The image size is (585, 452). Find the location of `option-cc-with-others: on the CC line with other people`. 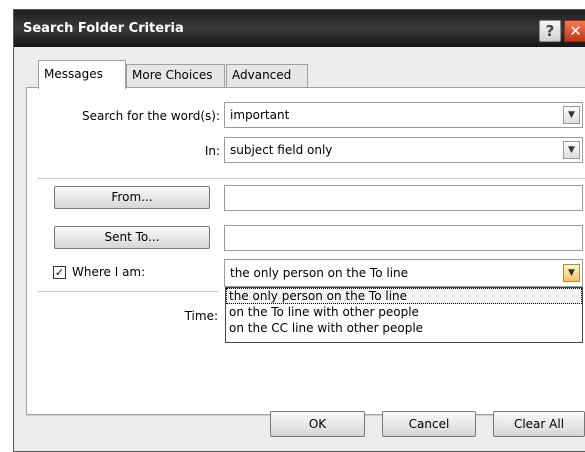

option-cc-with-others: on the CC line with other people is located at coordinates (404, 328).